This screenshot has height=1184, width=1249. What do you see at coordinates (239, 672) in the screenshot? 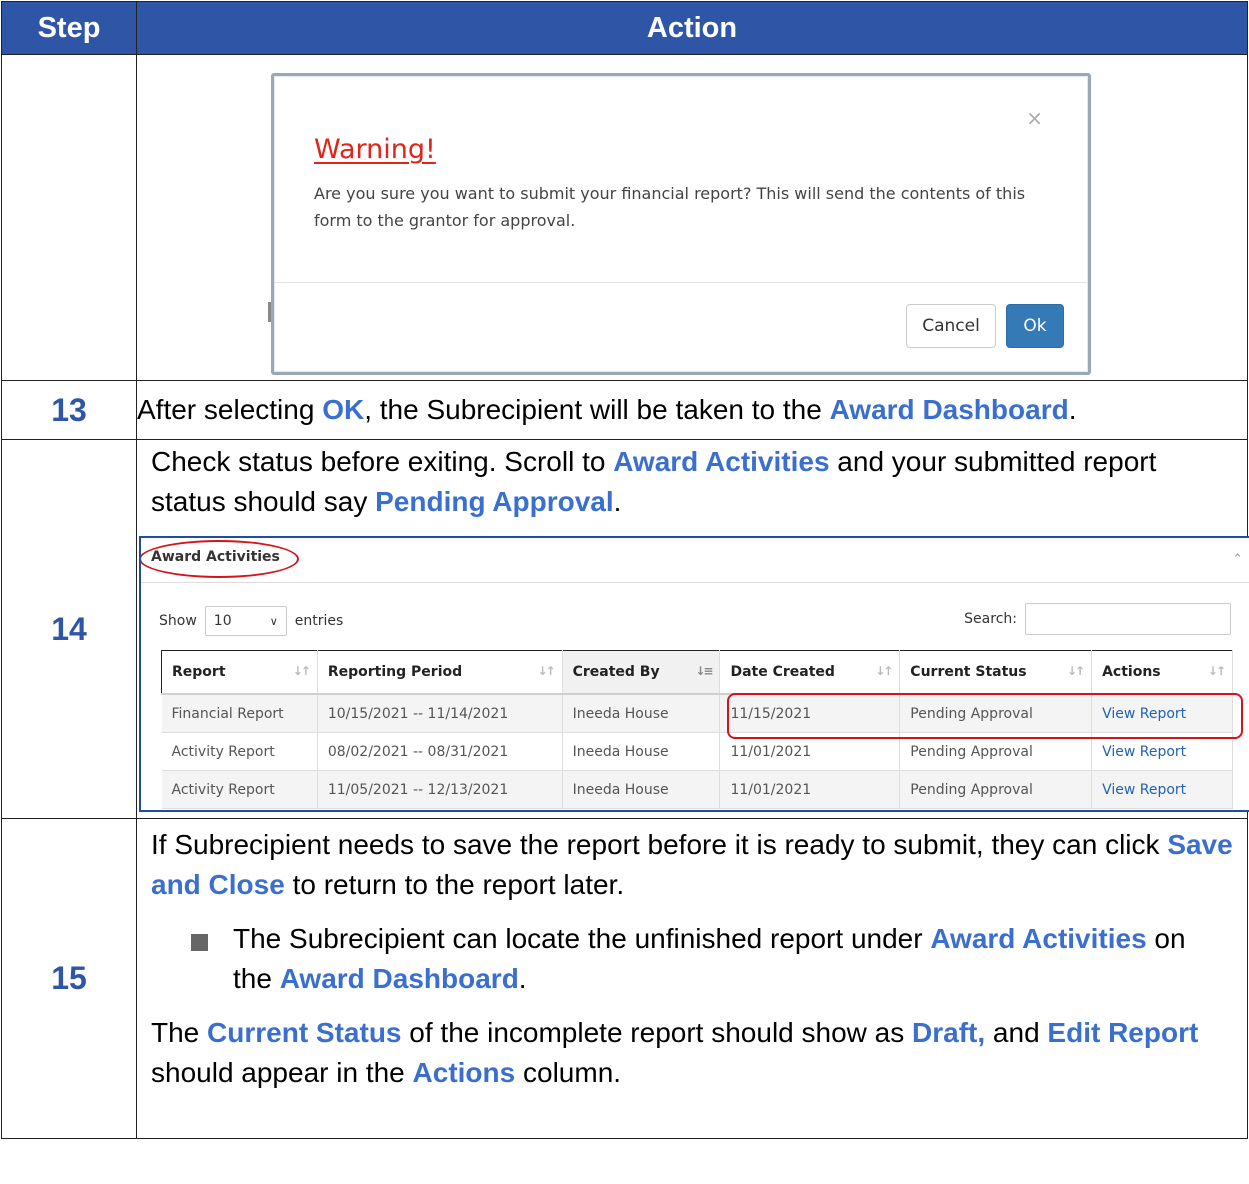
I see `column-header-report: Report ↓↑` at bounding box center [239, 672].